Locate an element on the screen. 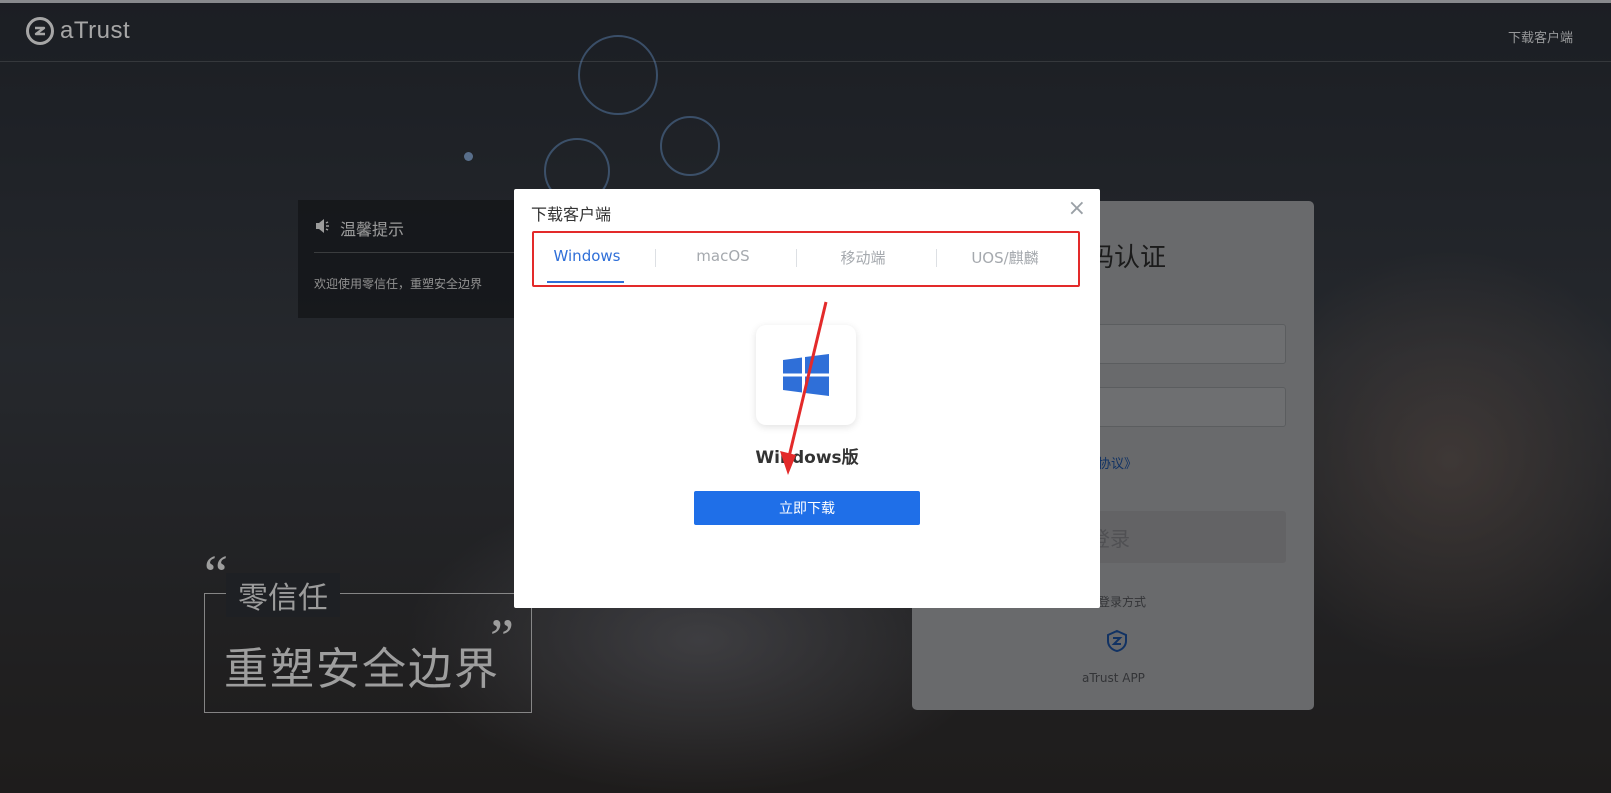  tab-active-underline is located at coordinates (585, 282).